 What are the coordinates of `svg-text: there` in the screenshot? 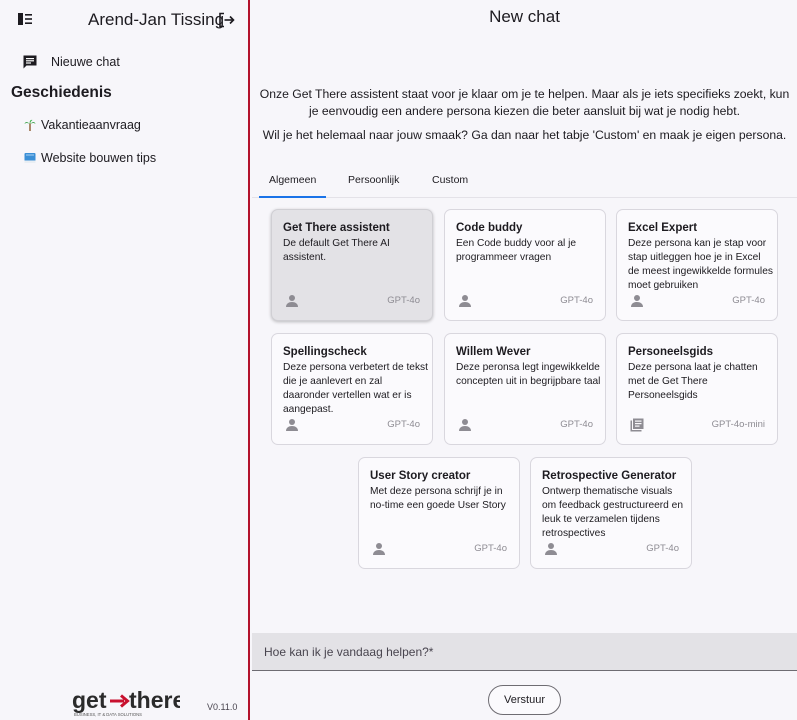 It's located at (154, 700).